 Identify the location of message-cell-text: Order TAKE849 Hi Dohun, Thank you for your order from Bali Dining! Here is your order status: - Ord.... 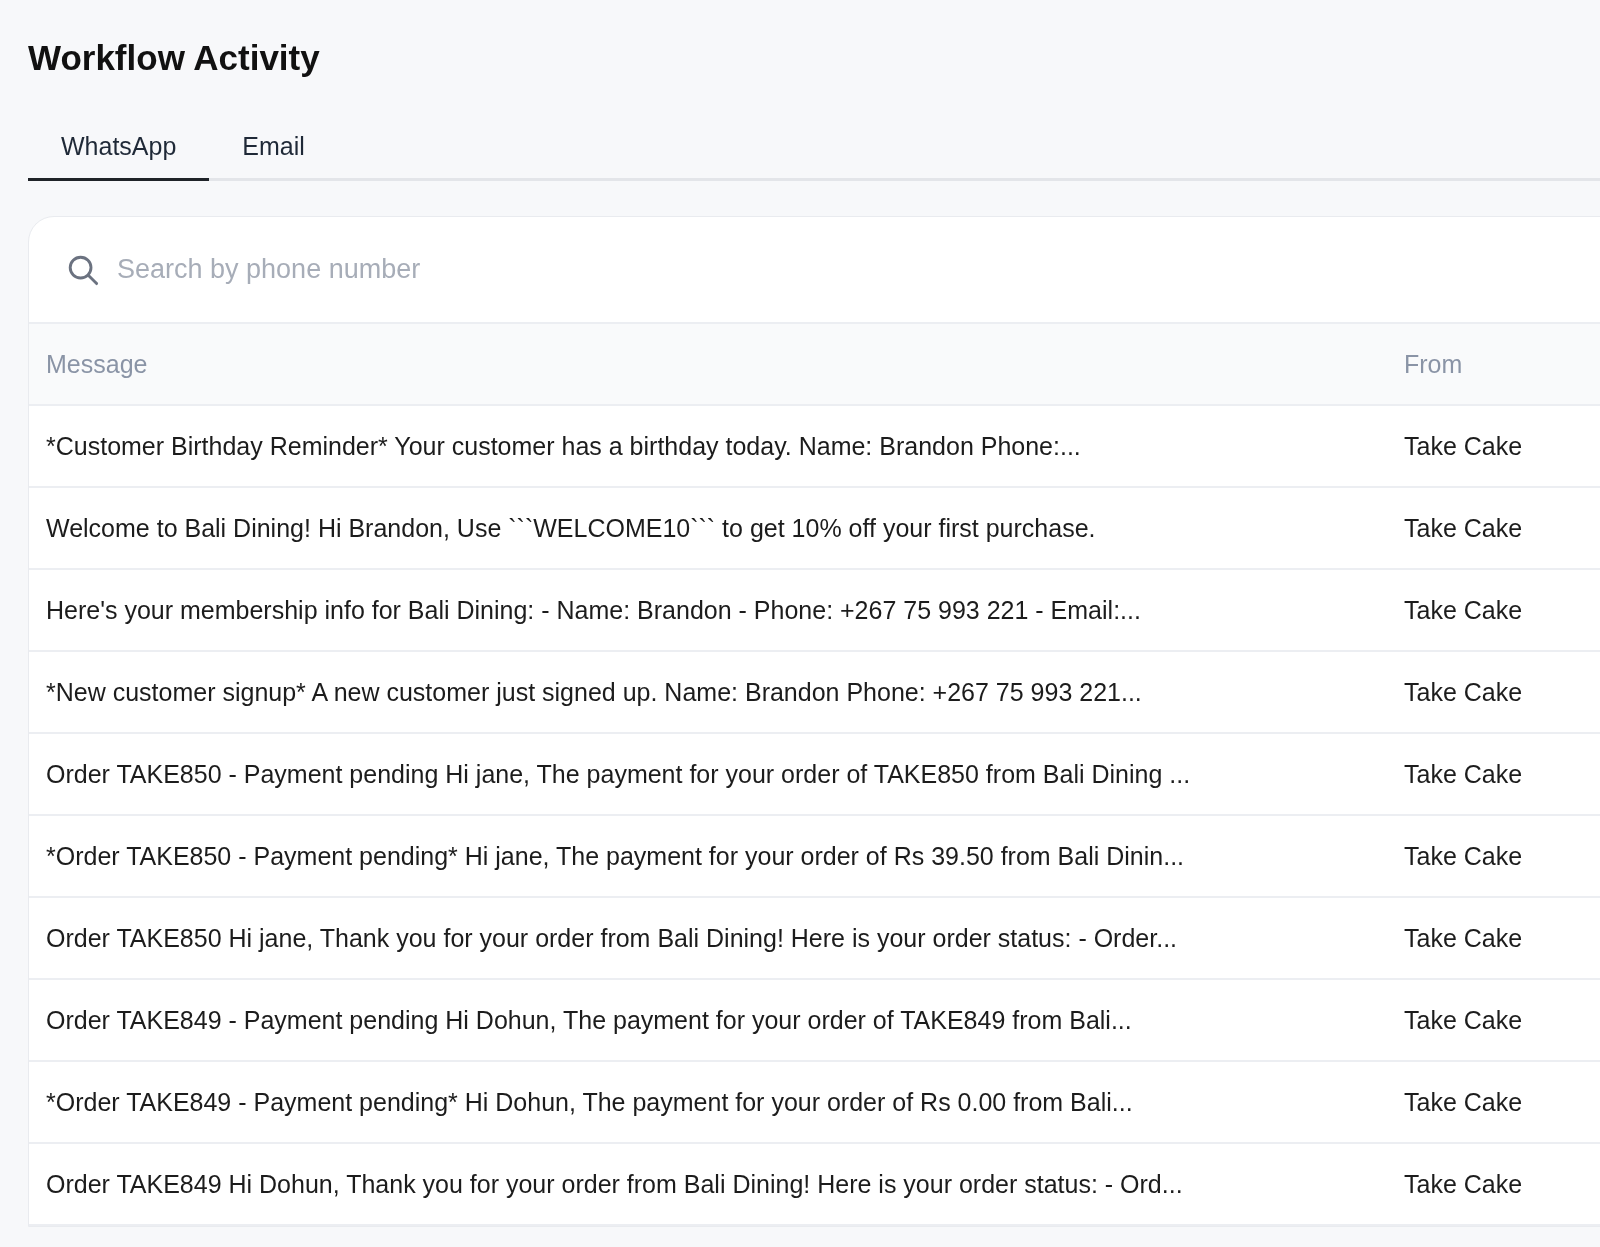
(614, 1184).